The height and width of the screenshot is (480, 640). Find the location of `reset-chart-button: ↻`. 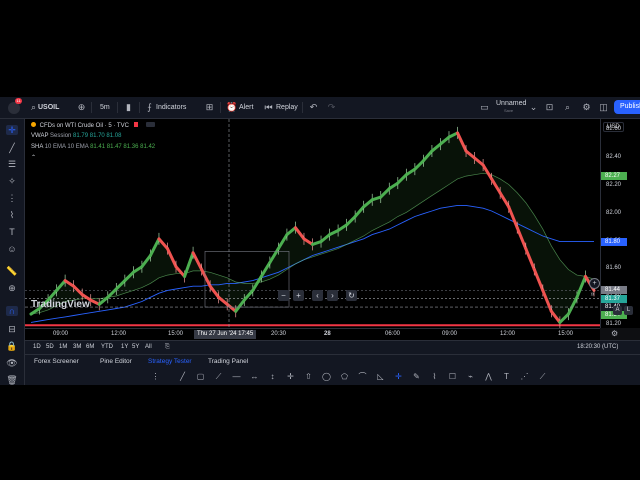

reset-chart-button: ↻ is located at coordinates (351, 295).